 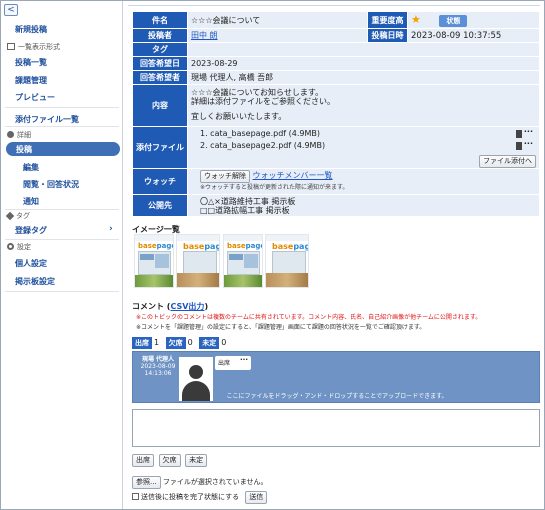 What do you see at coordinates (473, 20) in the screenshot?
I see `importance-cell: ★ 状態` at bounding box center [473, 20].